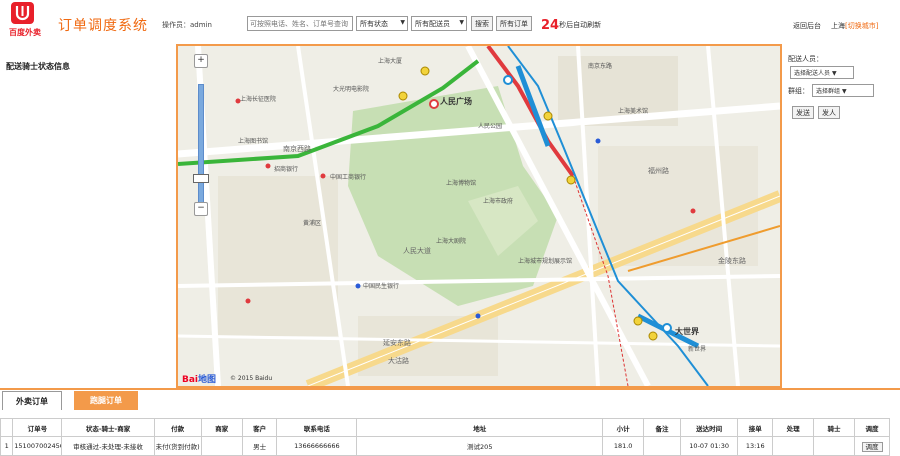 The height and width of the screenshot is (456, 900). Describe the element at coordinates (545, 261) in the screenshot. I see `map-label: 上海城市规划展示馆` at that location.